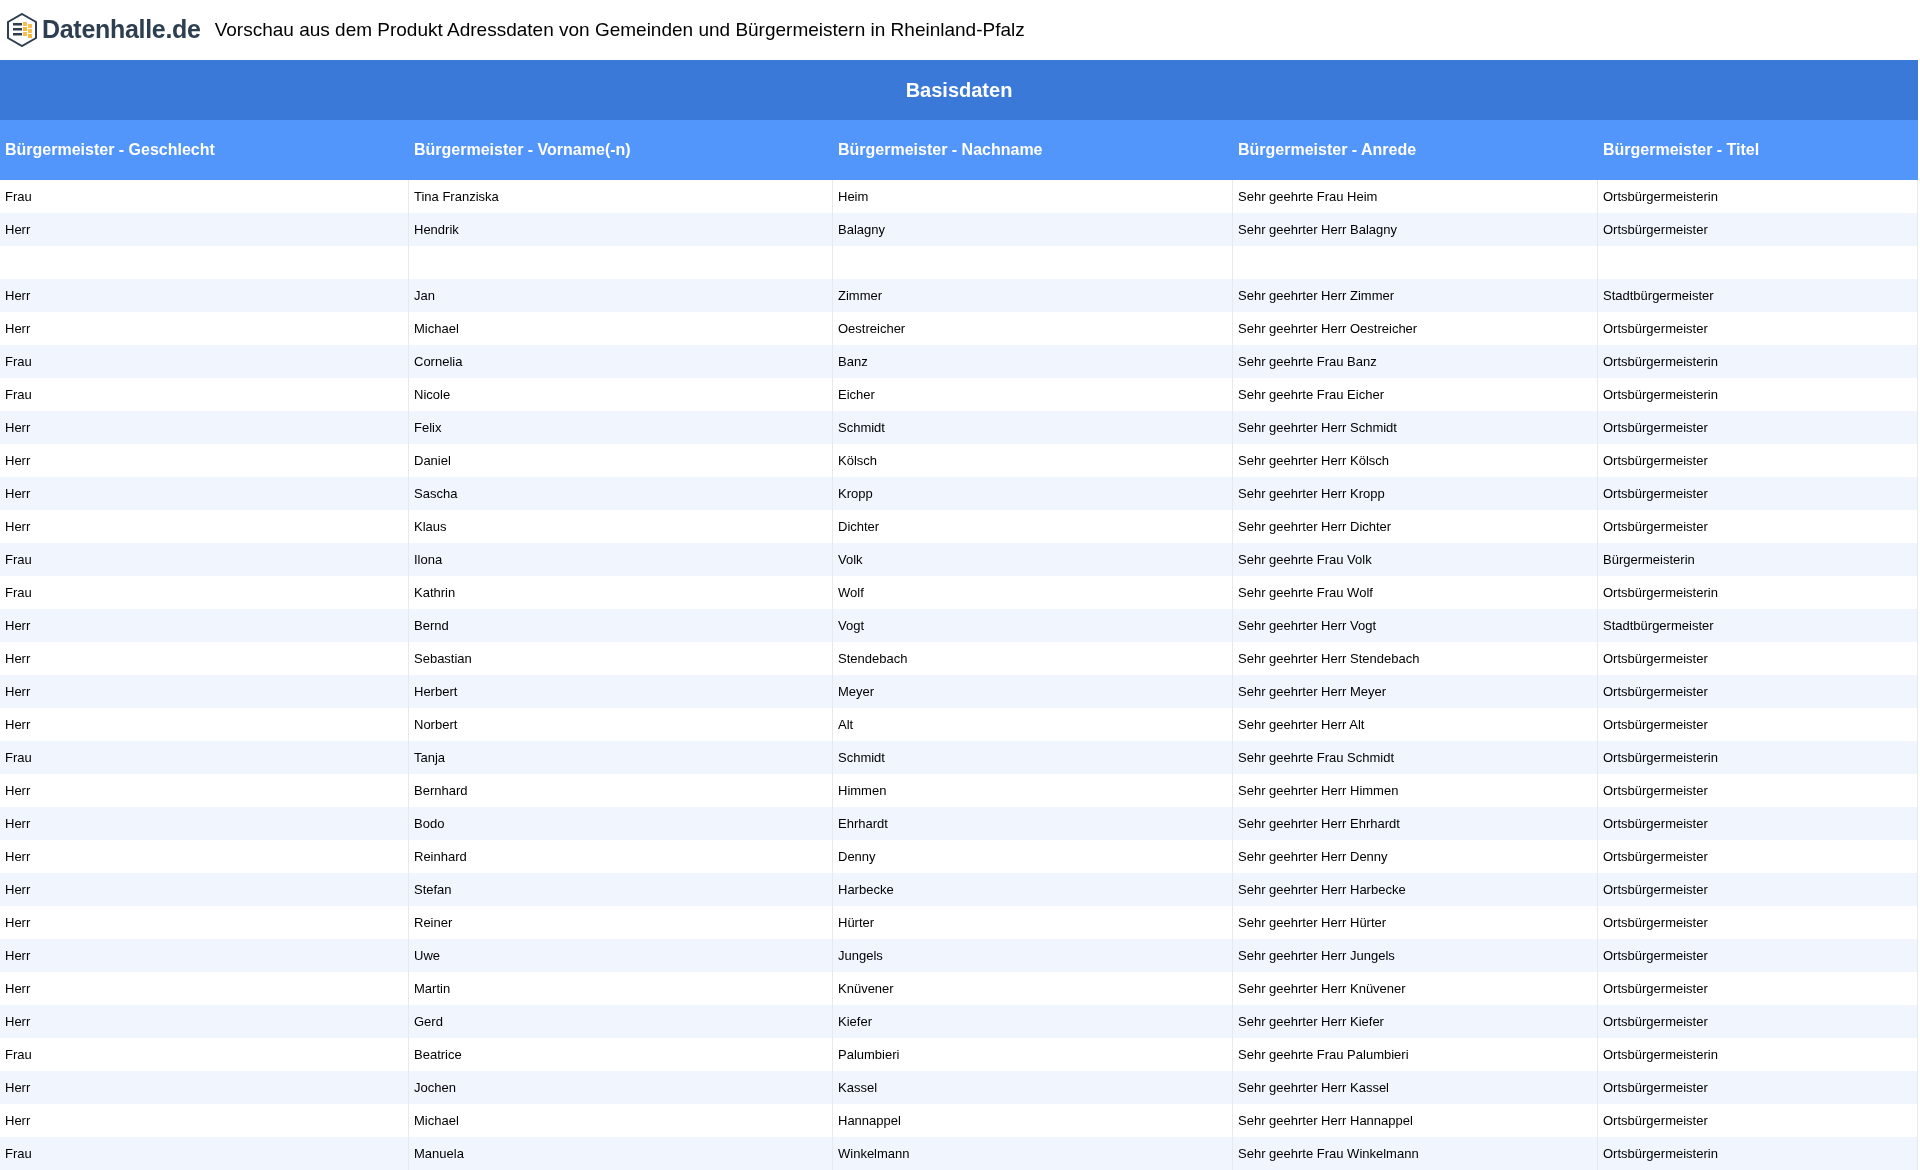  Describe the element at coordinates (22, 30) in the screenshot. I see `logo-icon` at that location.